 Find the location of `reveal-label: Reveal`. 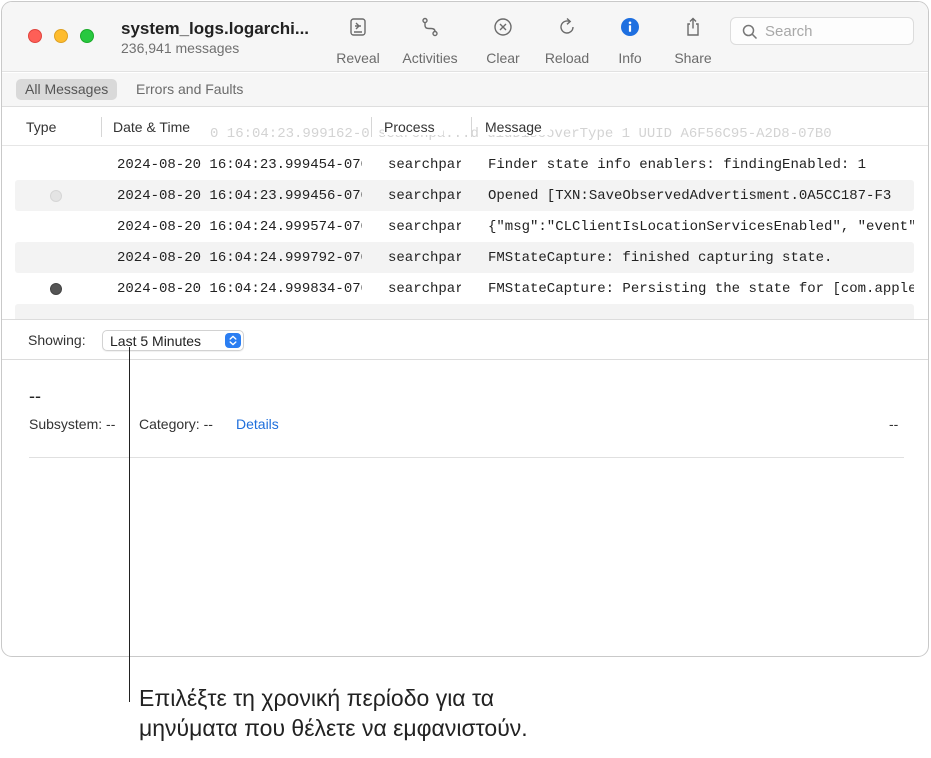

reveal-label: Reveal is located at coordinates (358, 58).